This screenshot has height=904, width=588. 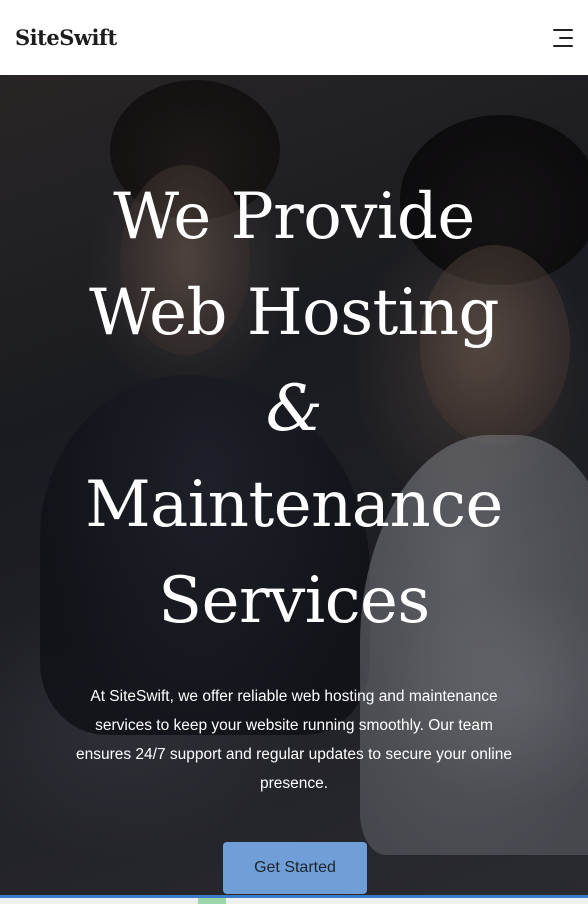 I want to click on menu-bar-bottom, so click(x=563, y=45).